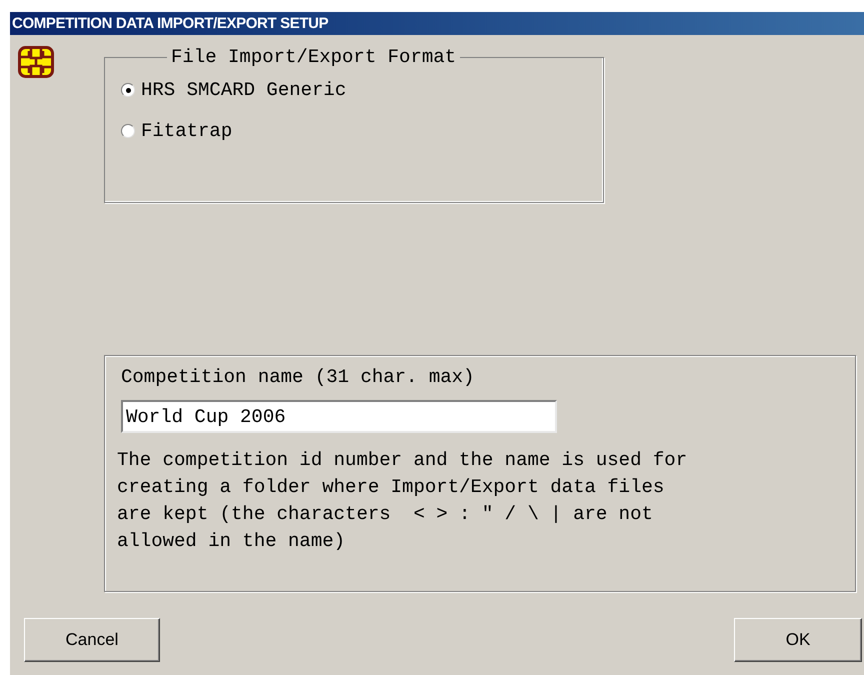  I want to click on group-legend: File Import/Export Format, so click(313, 57).